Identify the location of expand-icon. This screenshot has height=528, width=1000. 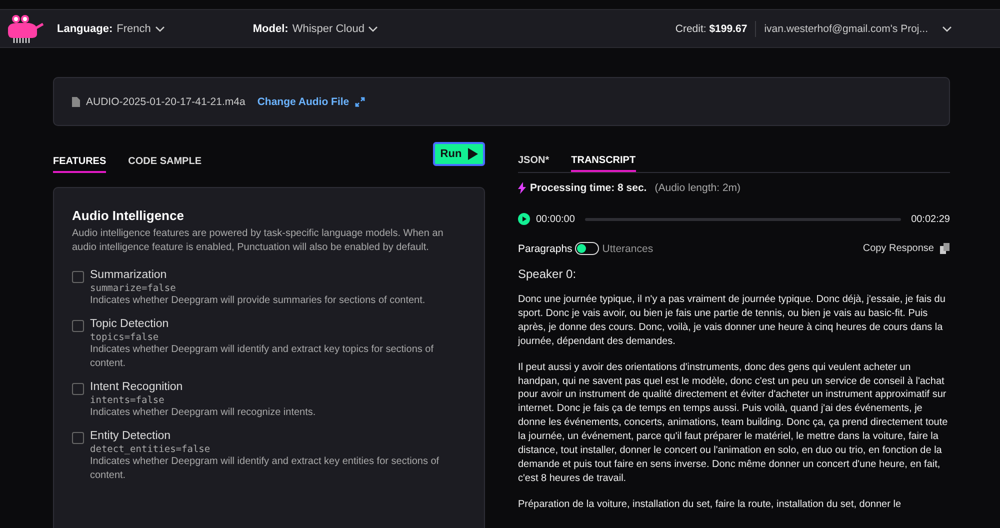
(360, 101).